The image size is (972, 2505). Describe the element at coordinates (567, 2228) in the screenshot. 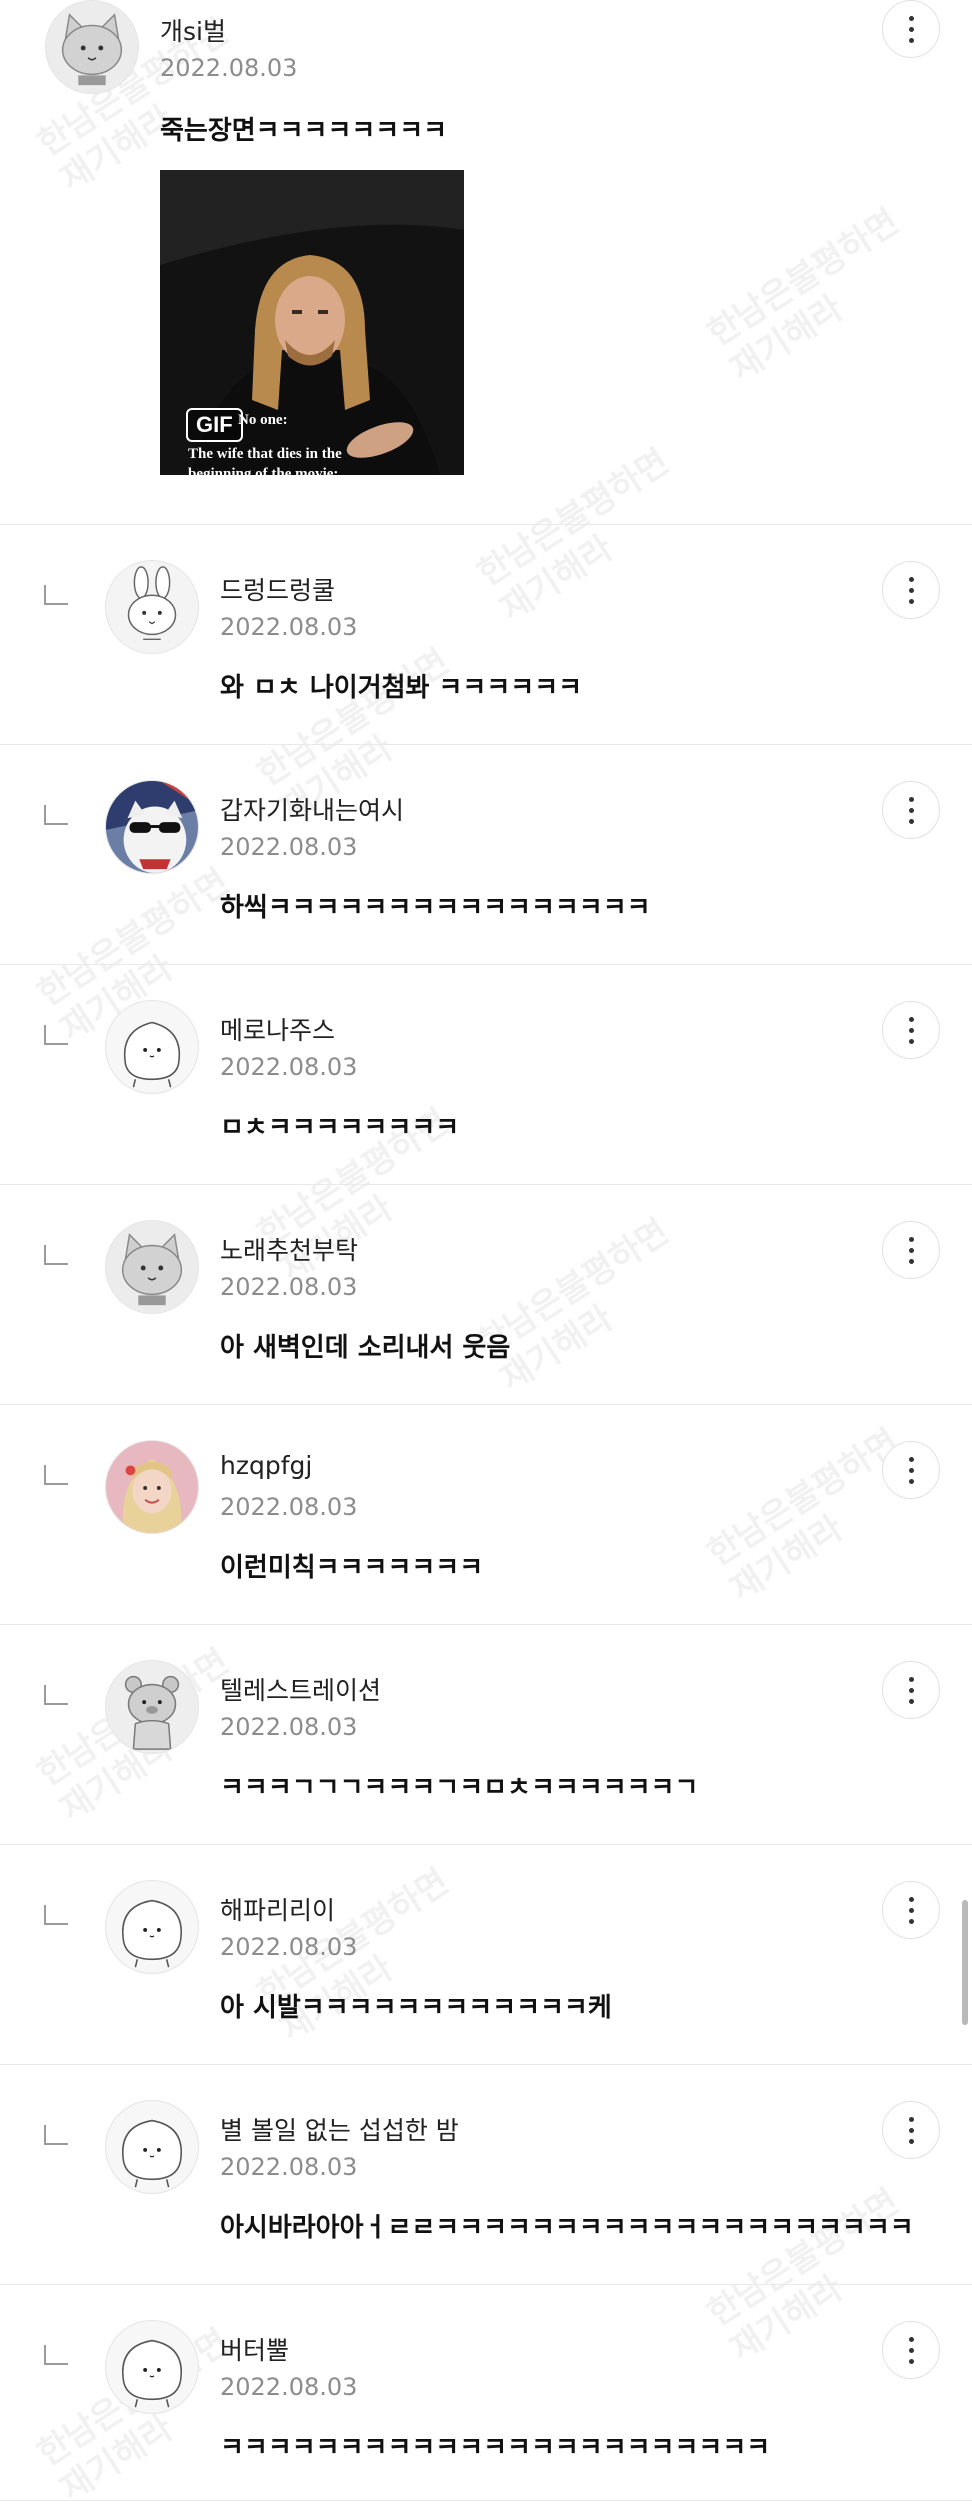

I see `comment-text: 아시바라아아ㅓㄹㄹㅋㅋㅋㅋㅋㅋㅋㅋㅋㅋㅋㅋㅋㅋㅋㅋㅋㅋㅋㅋ` at that location.